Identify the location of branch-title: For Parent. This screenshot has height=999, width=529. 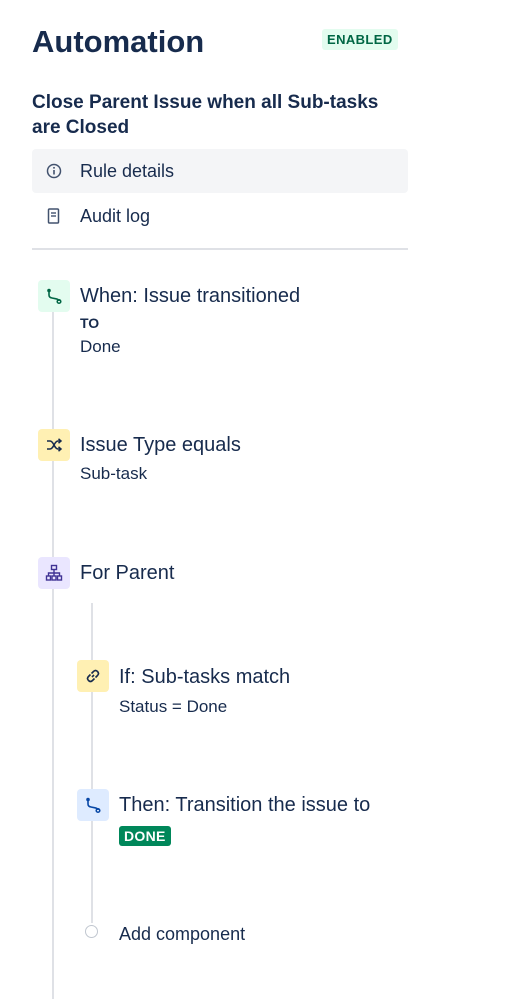
(127, 573).